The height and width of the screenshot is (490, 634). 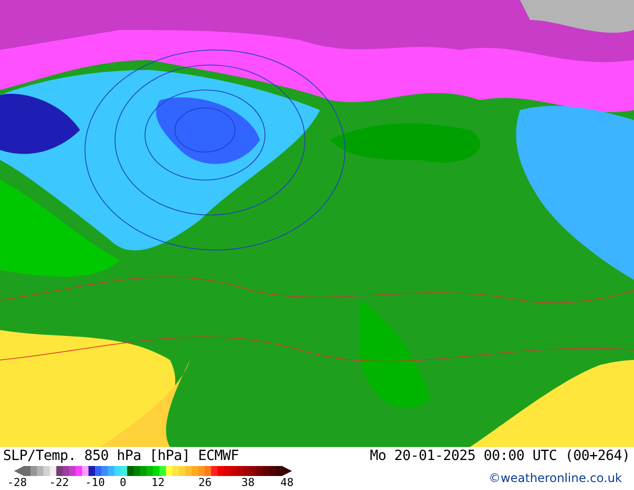 I want to click on scale-tick-label: 0, so click(x=123, y=482).